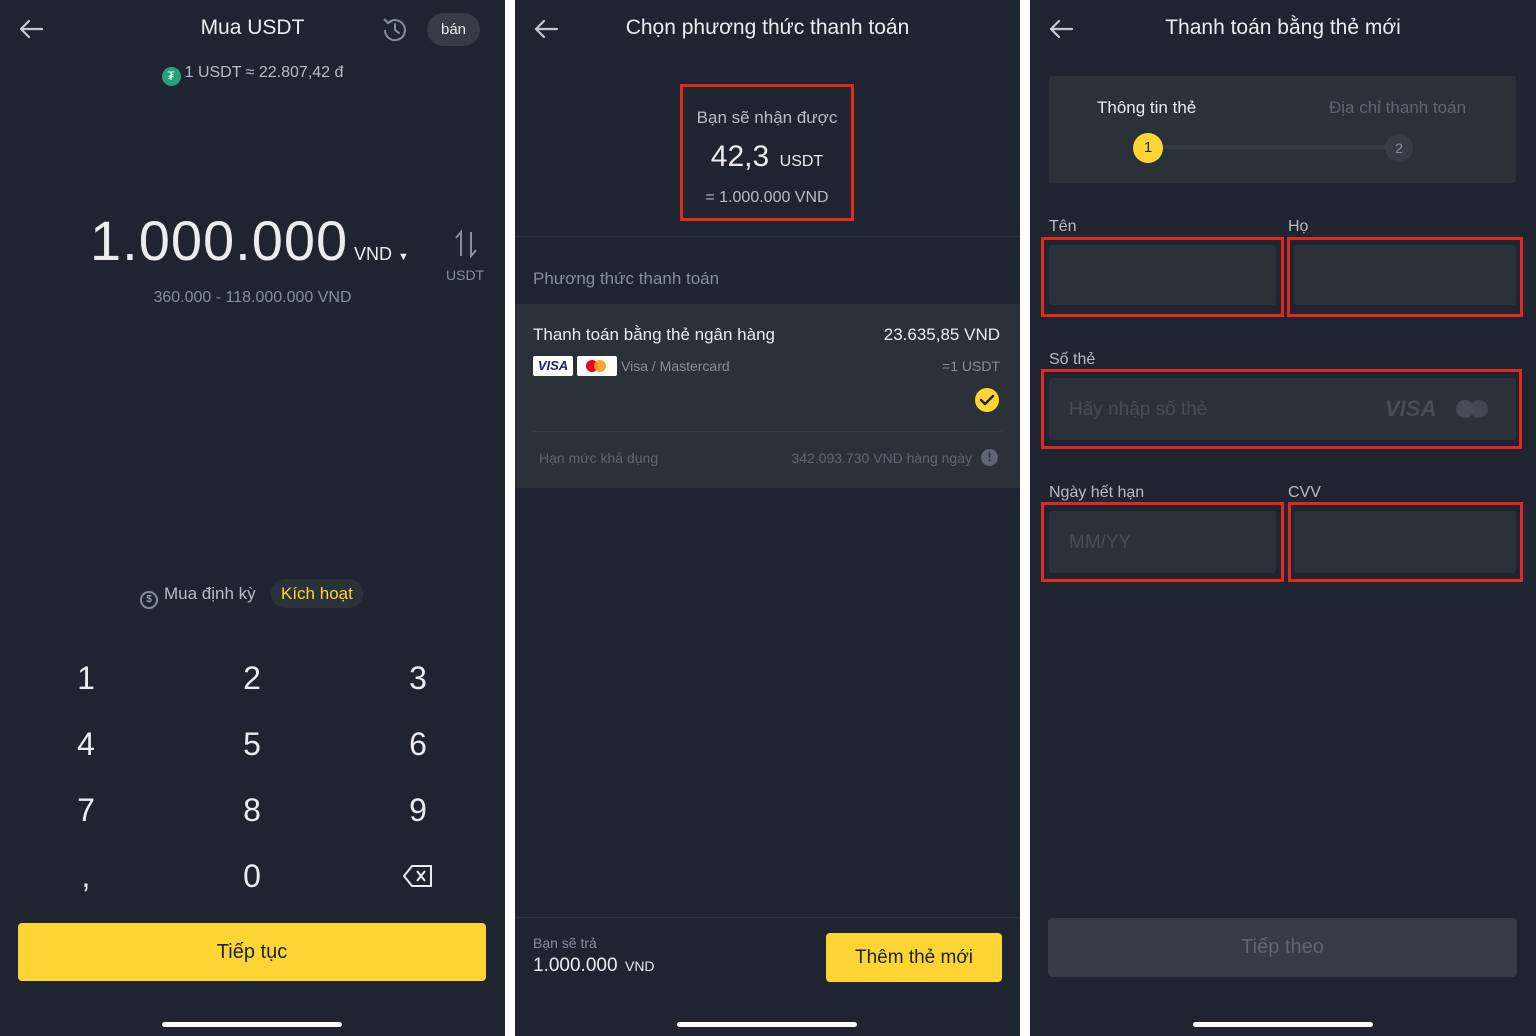  I want to click on keypad-key: 3, so click(418, 678).